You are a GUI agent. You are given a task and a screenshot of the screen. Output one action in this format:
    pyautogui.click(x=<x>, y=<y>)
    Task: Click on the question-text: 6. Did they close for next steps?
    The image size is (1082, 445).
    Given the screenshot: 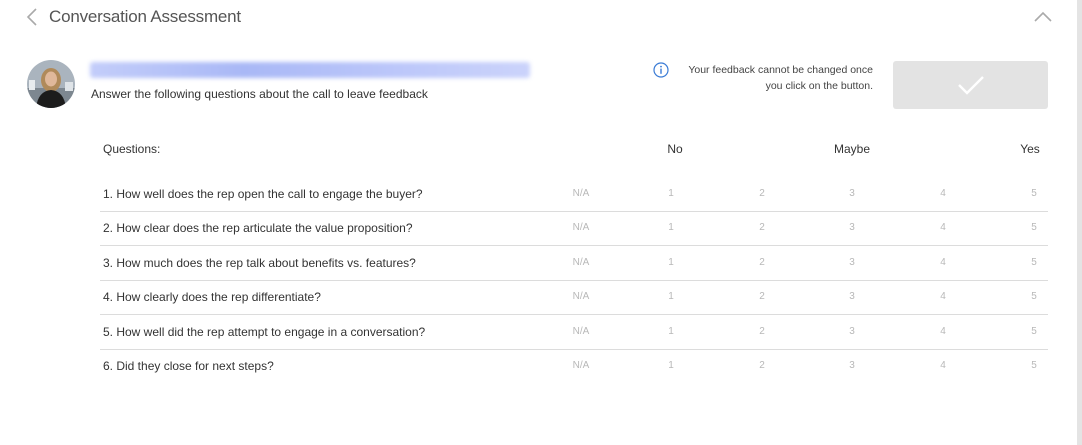 What is the action you would take?
    pyautogui.click(x=188, y=366)
    